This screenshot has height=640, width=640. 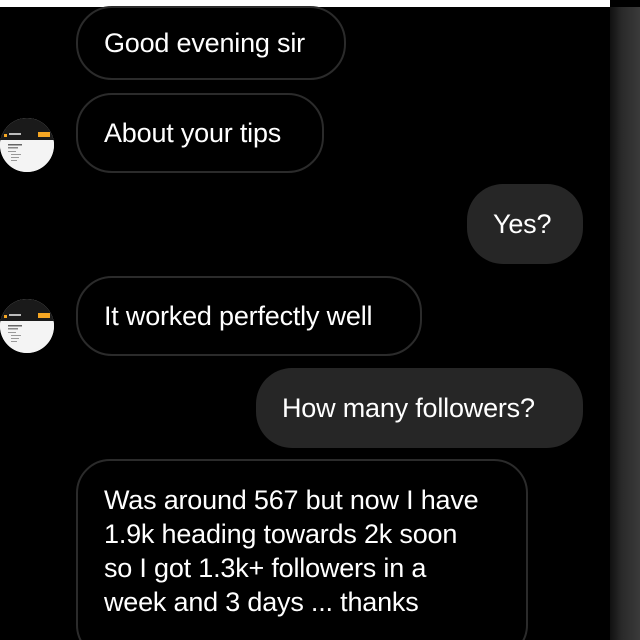 What do you see at coordinates (193, 133) in the screenshot?
I see `message-text: About your tips` at bounding box center [193, 133].